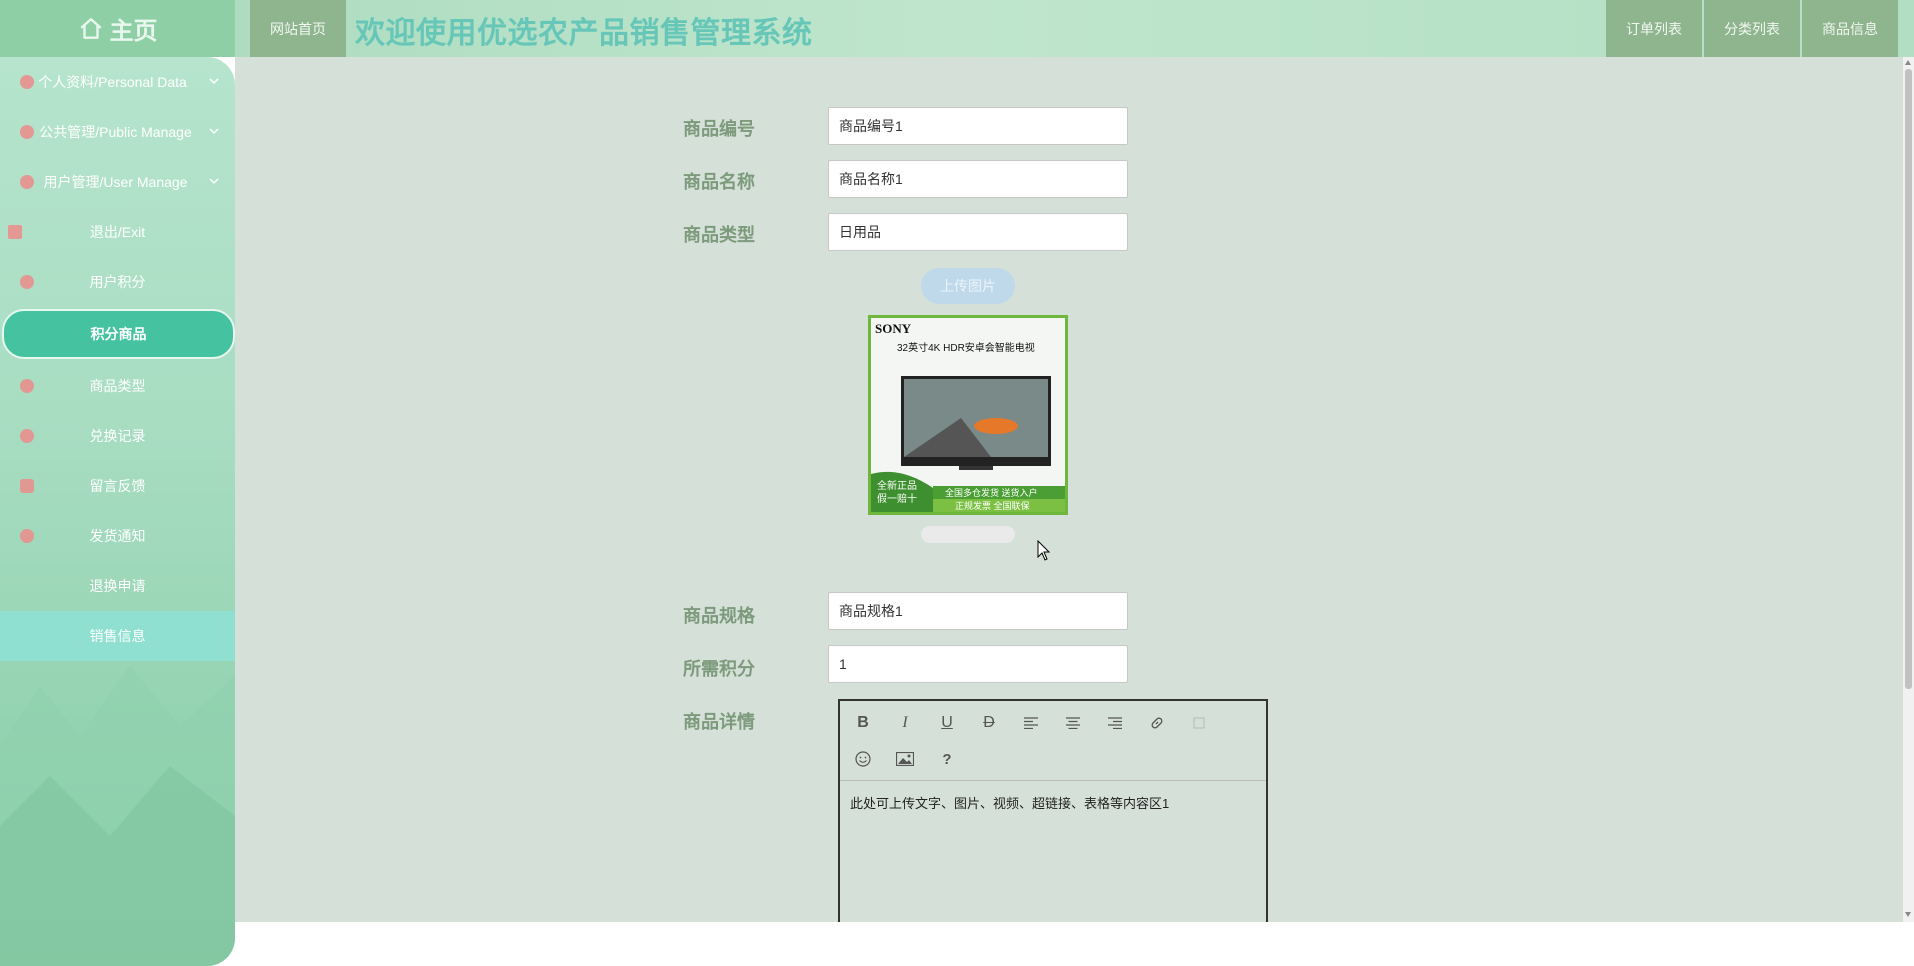 This screenshot has width=1914, height=966. I want to click on strikethrough-icon: D, so click(989, 723).